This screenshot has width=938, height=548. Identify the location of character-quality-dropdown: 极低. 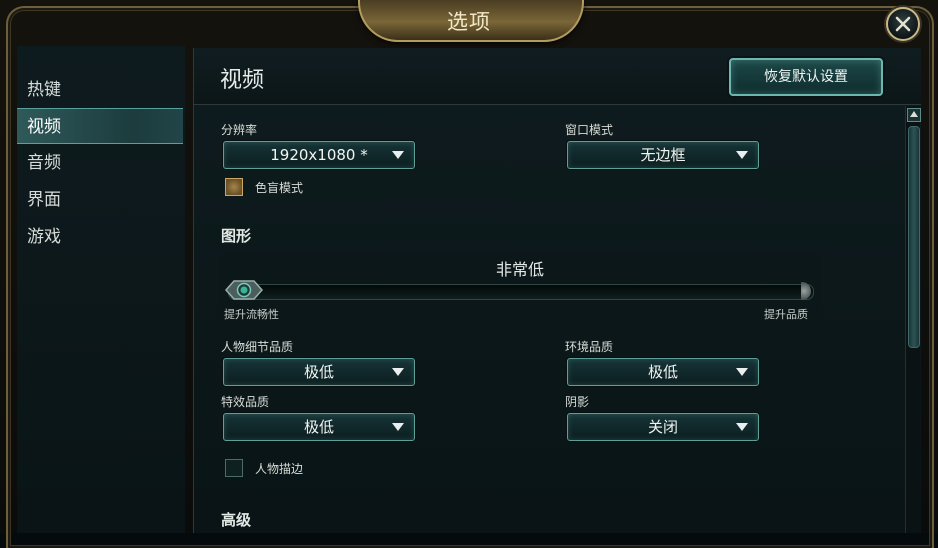
(319, 372).